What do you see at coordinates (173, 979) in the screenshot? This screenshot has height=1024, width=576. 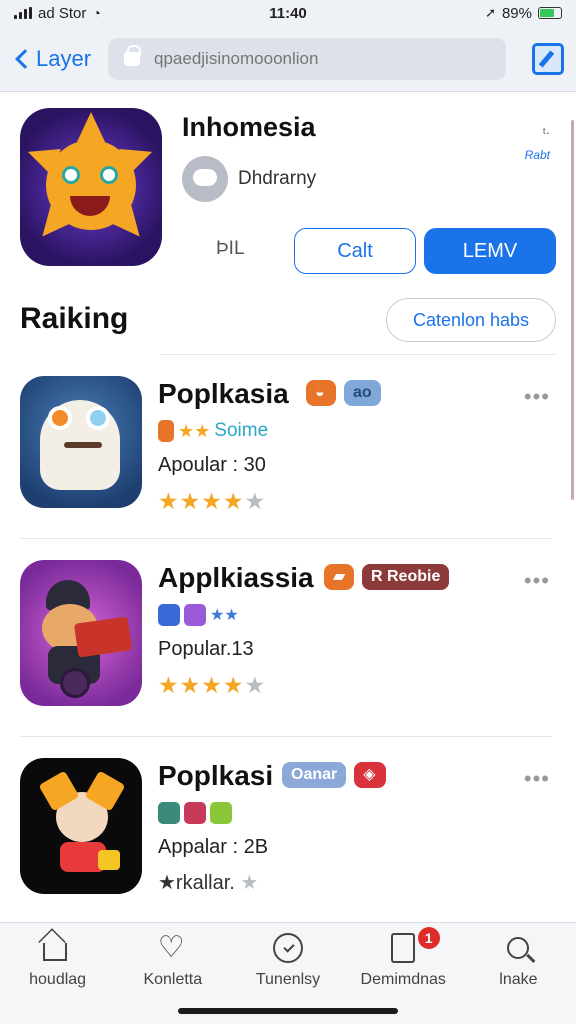 I see `tab-label: Konletta` at bounding box center [173, 979].